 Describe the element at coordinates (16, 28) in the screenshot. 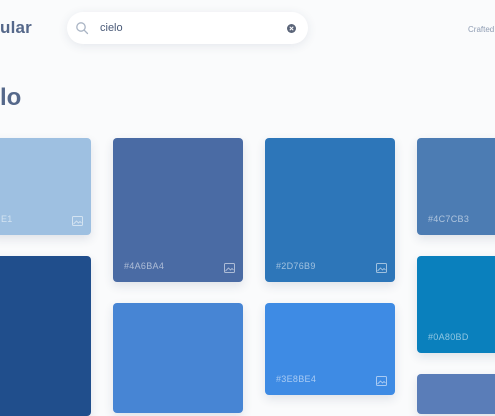

I see `brand-logo-text: ular` at that location.